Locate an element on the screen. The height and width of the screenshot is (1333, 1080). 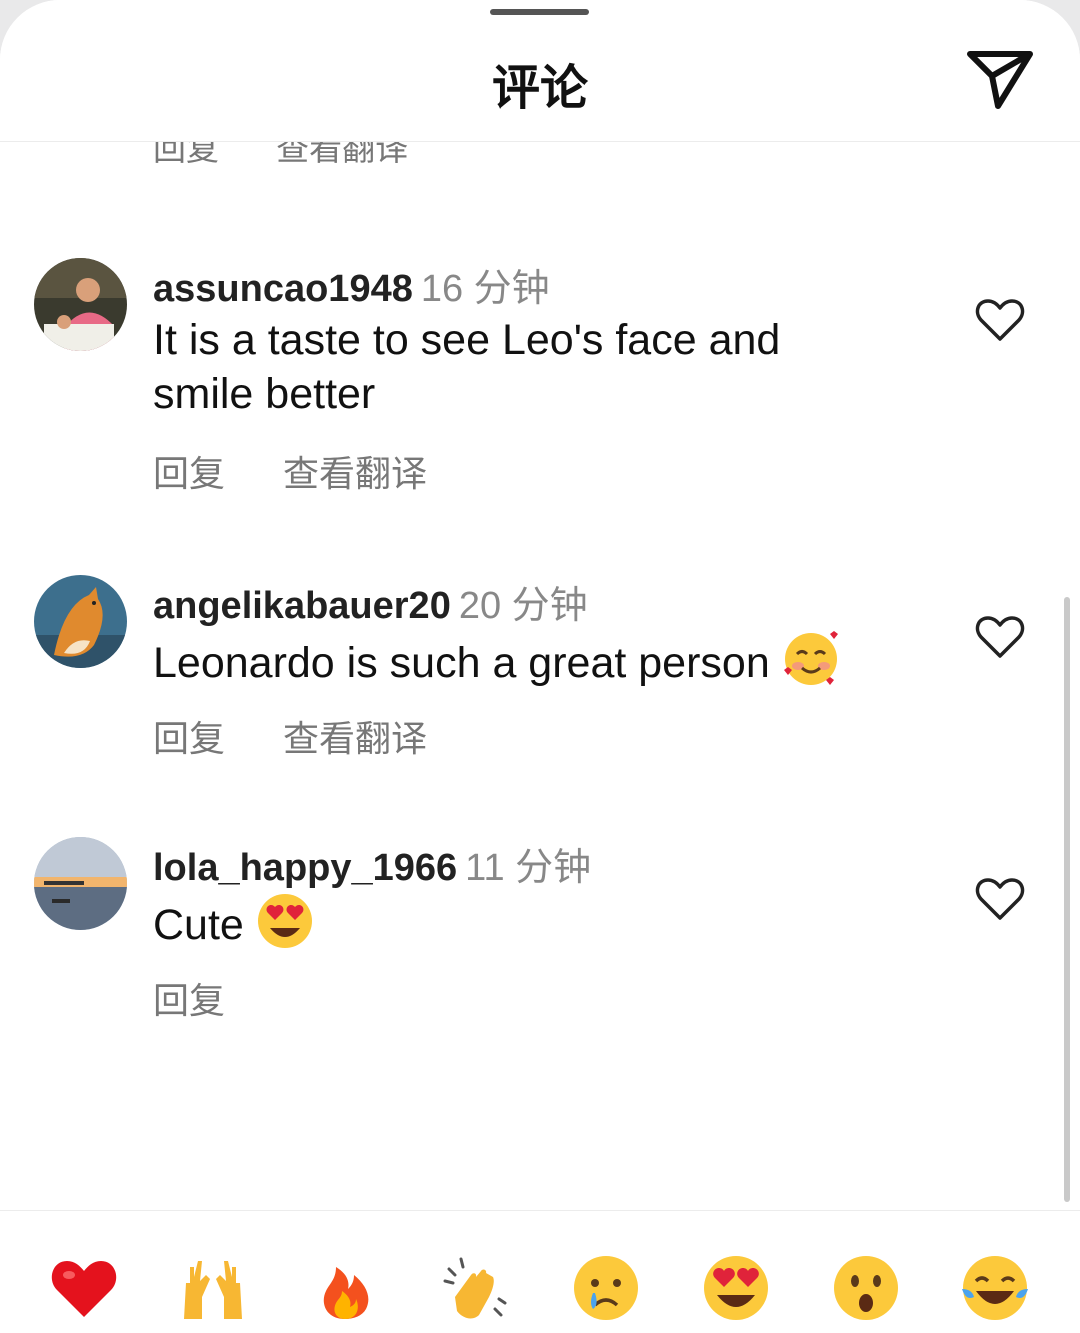
comment-meta: angelikabauer20 20 分钟 is located at coordinates (370, 601).